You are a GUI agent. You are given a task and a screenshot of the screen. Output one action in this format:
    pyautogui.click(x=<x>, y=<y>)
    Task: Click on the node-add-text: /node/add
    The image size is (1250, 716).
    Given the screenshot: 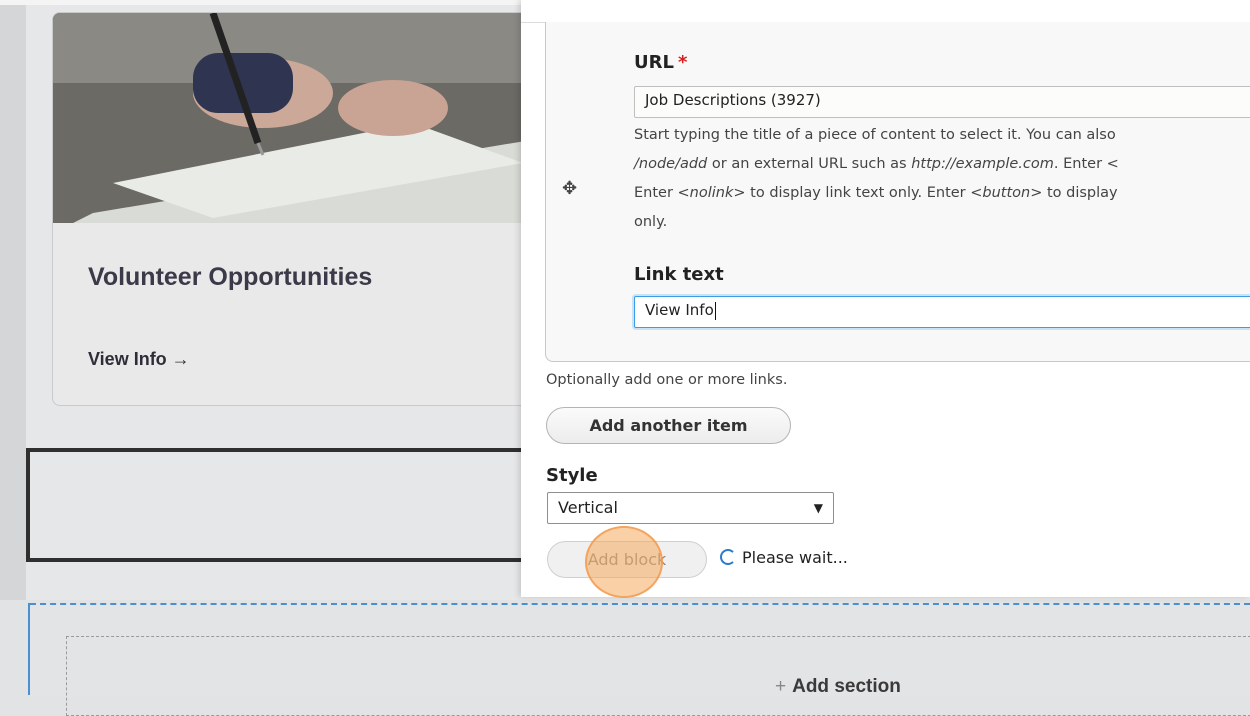 What is the action you would take?
    pyautogui.click(x=671, y=164)
    